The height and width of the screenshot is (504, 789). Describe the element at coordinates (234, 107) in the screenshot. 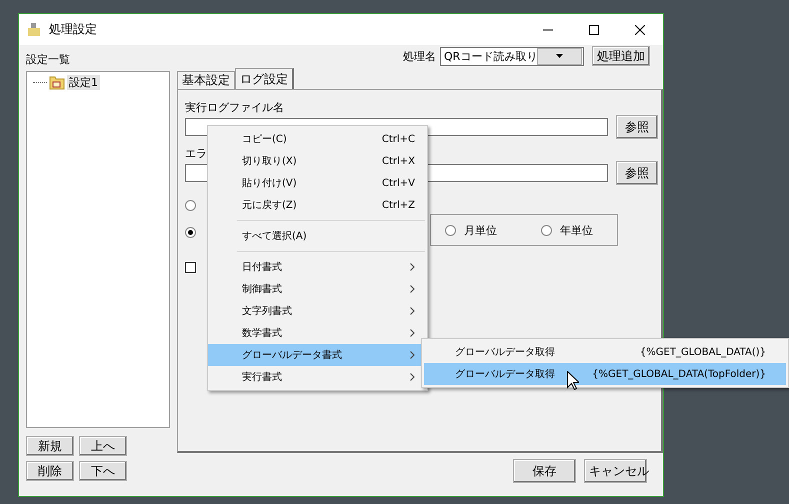

I see `field-label: 実行ログファイル名` at that location.